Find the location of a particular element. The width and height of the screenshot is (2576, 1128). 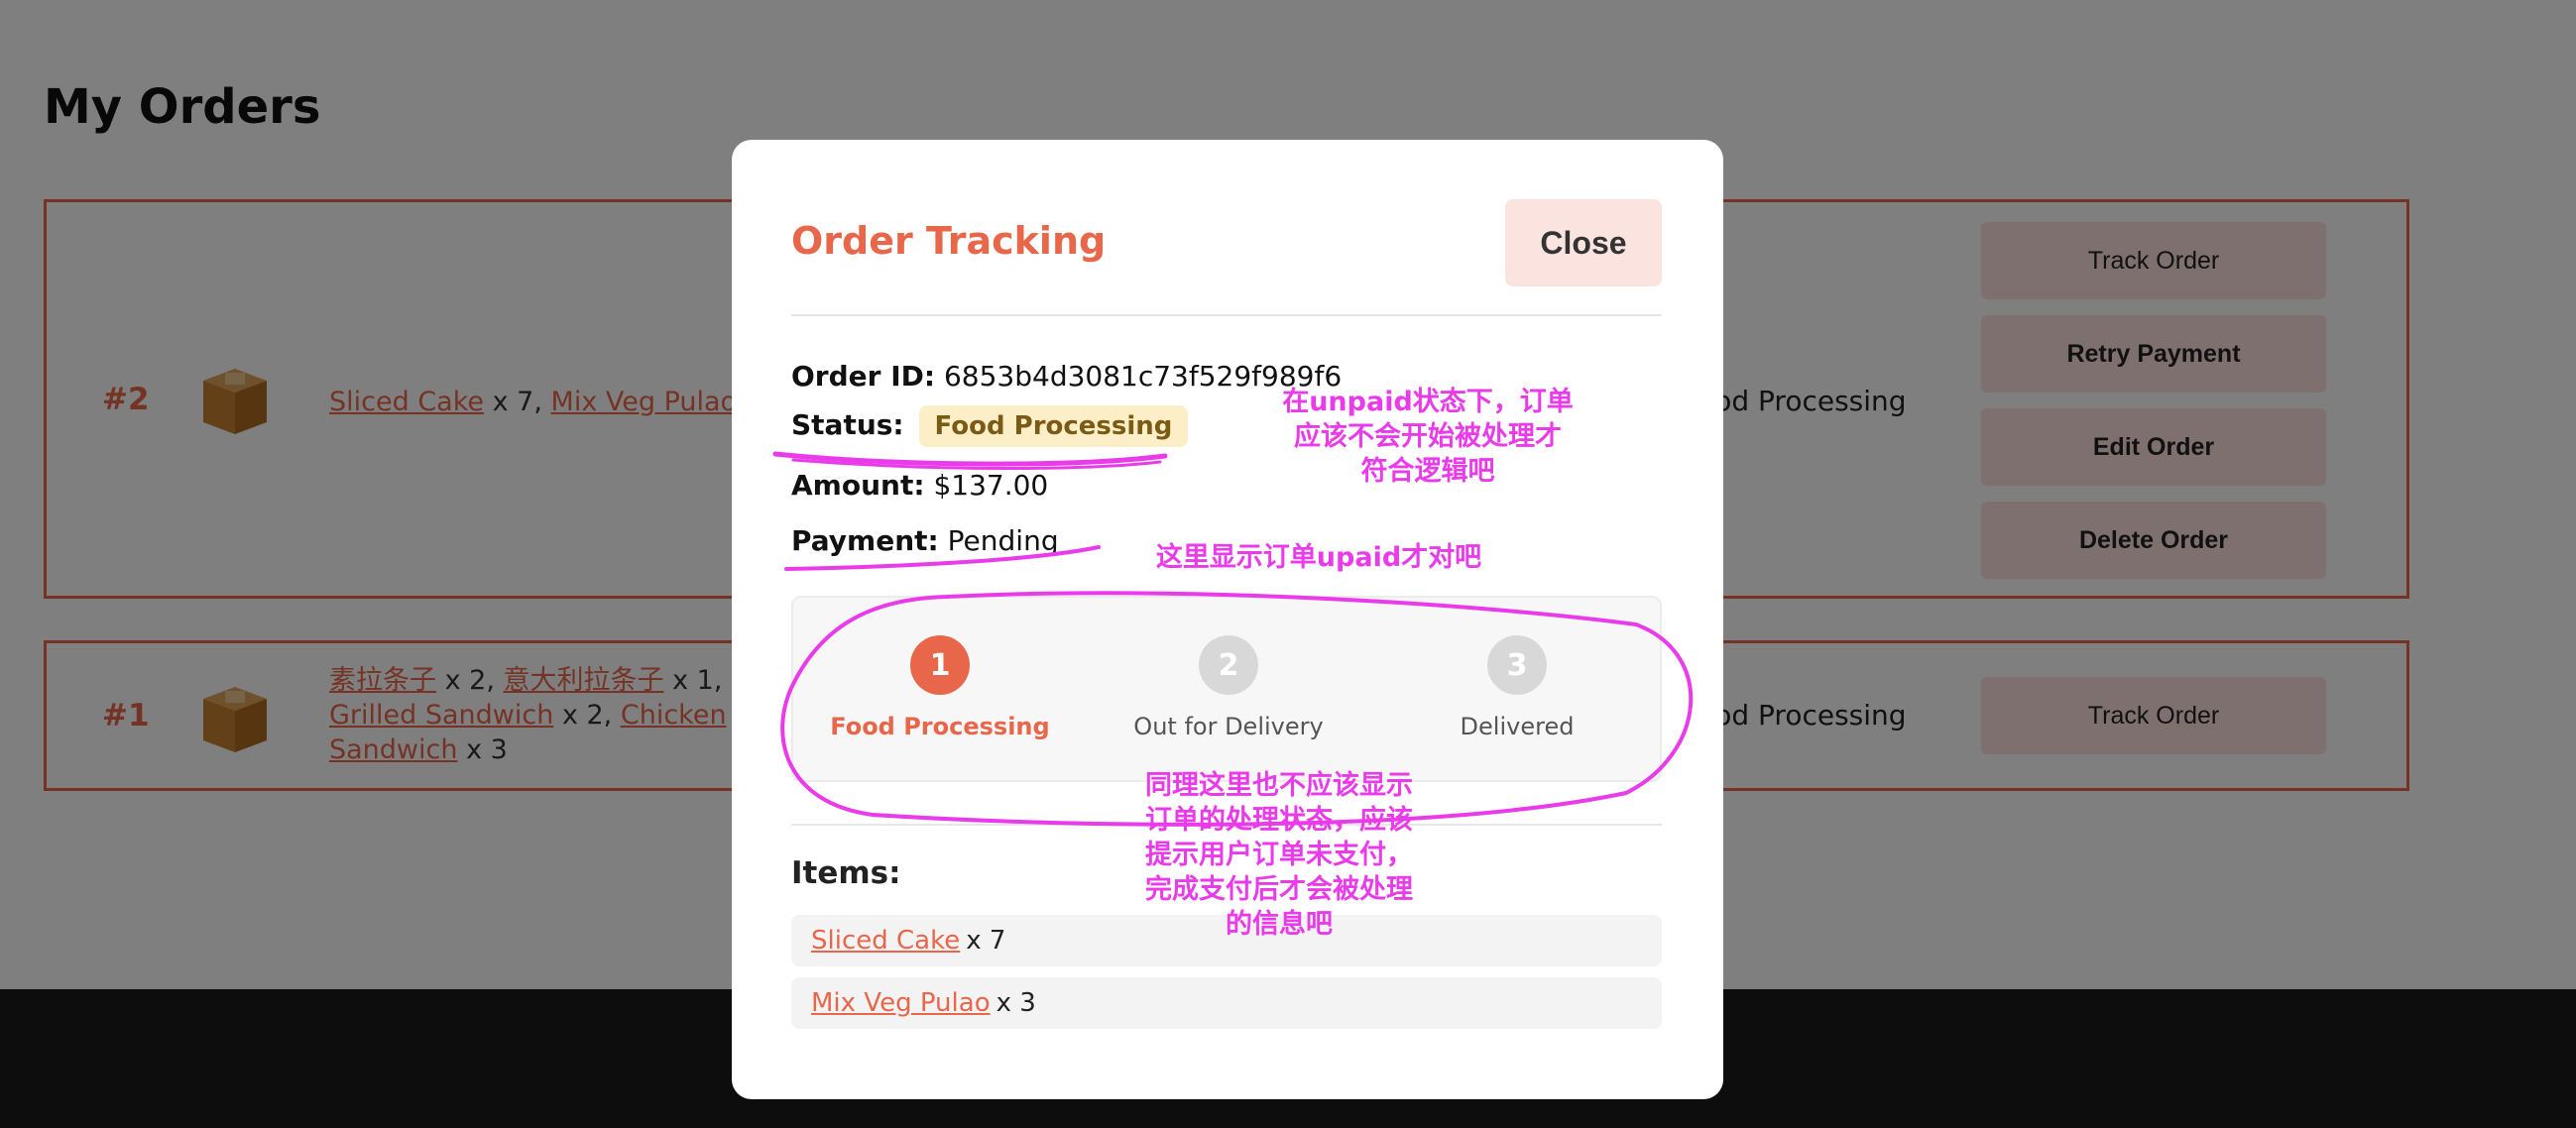

close-button: Close is located at coordinates (1584, 242).